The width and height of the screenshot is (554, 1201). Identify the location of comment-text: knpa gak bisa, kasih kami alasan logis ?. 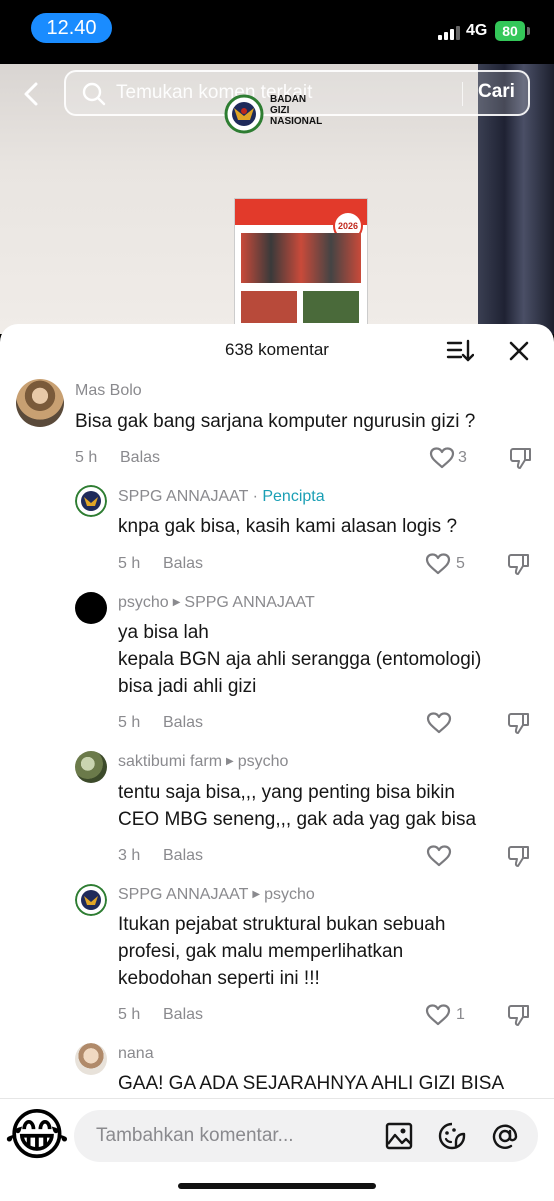
(288, 526).